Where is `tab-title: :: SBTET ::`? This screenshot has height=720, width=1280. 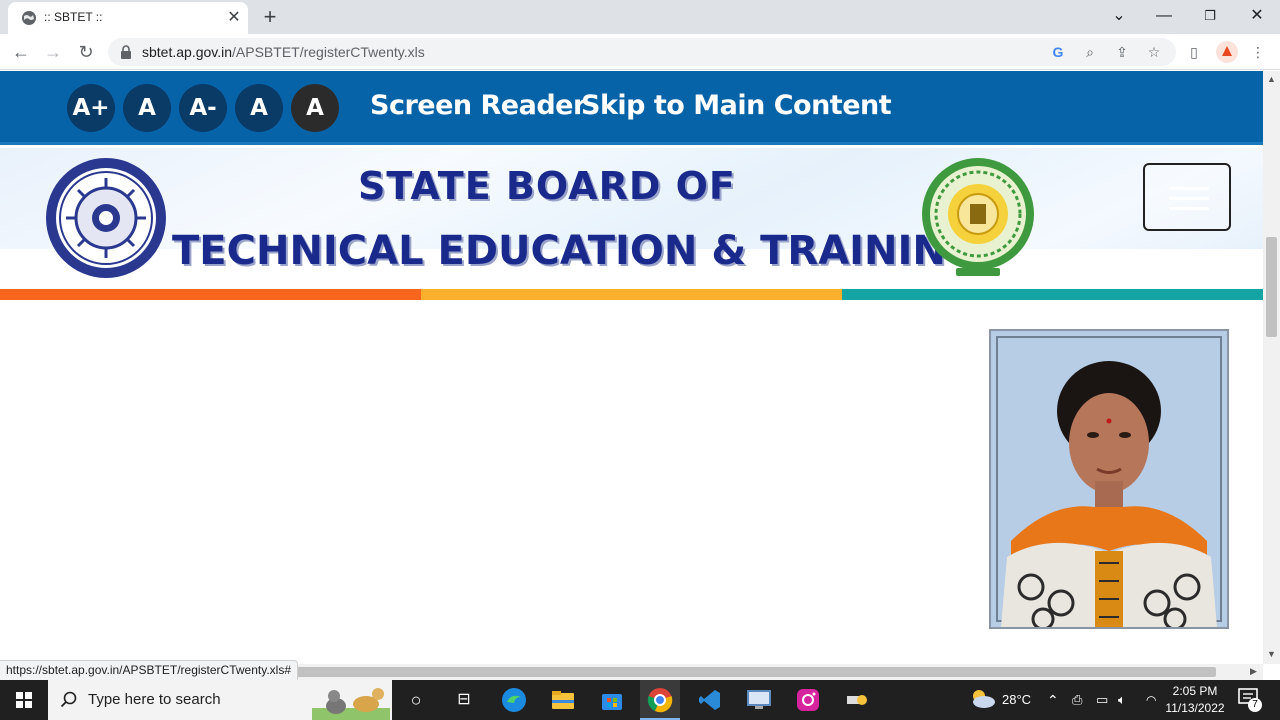
tab-title: :: SBTET :: is located at coordinates (73, 17).